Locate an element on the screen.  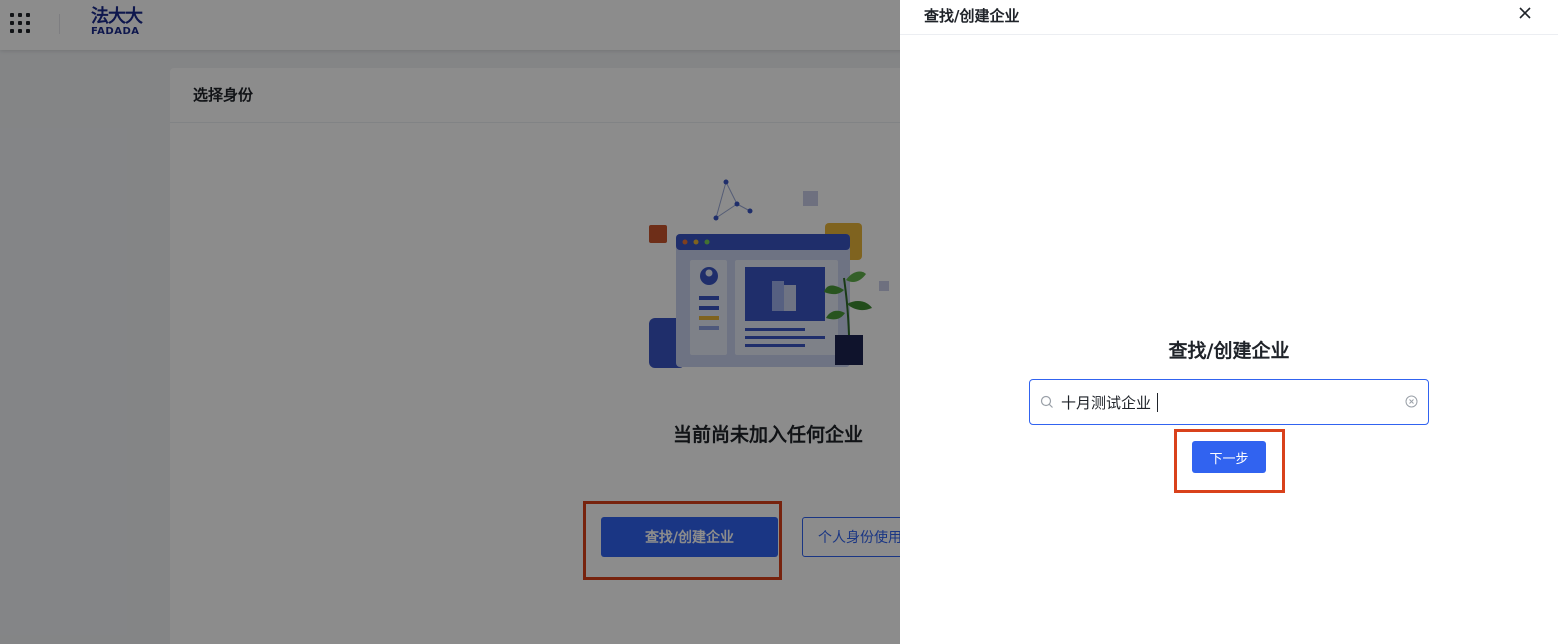
drawer-title: 查找/创建企业 is located at coordinates (972, 16).